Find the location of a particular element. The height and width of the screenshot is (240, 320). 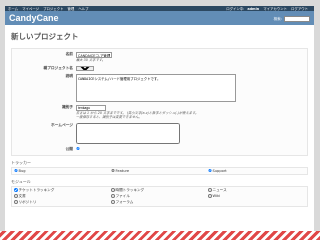

module-label: チケットトラッキング is located at coordinates (36, 189).